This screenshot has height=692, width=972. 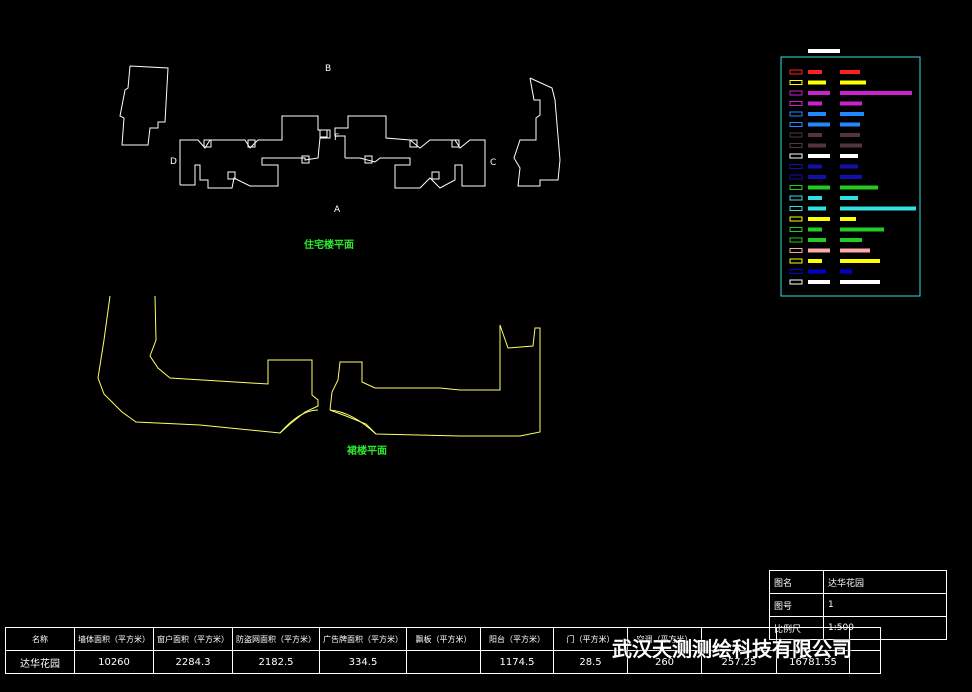 I want to click on table-value-cell: 达华花园, so click(x=40, y=662).